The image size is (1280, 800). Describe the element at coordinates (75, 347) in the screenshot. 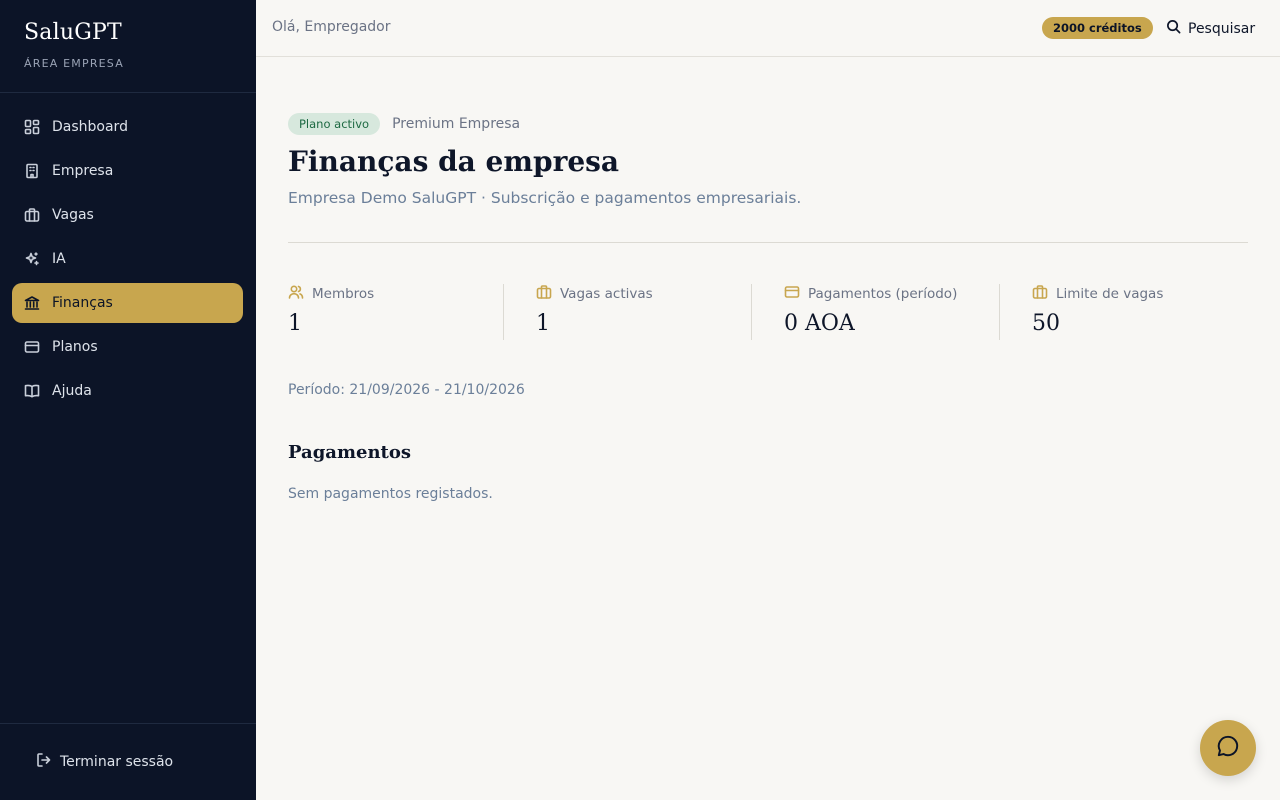

I see `sidebar-item-label: Planos` at that location.